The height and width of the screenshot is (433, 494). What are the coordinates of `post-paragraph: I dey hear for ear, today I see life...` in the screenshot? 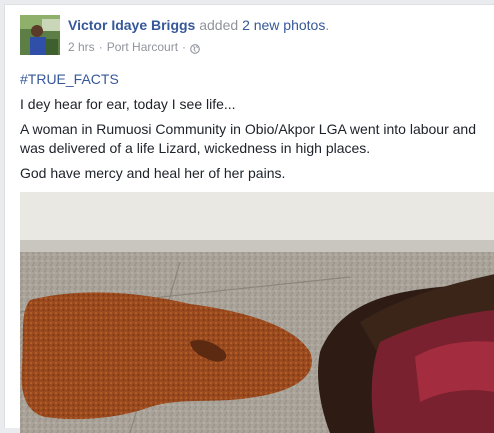 It's located at (128, 104).